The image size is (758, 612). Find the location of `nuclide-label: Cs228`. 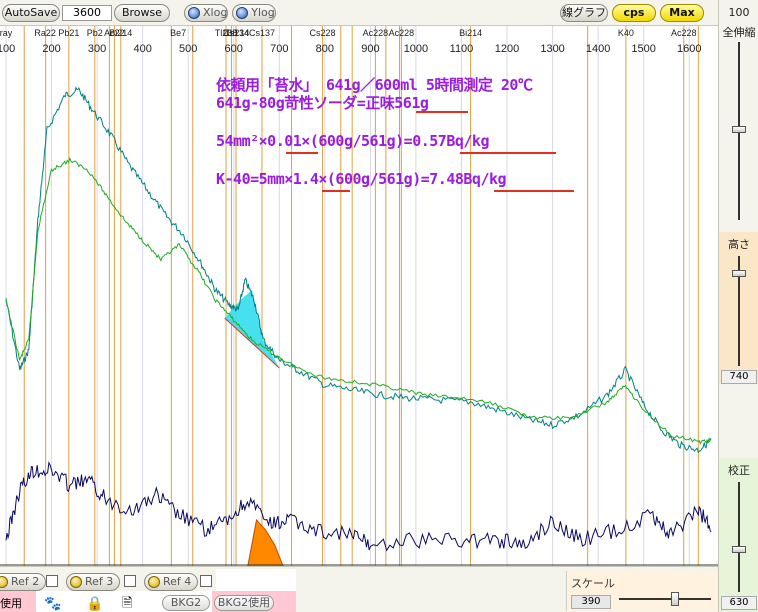

nuclide-label: Cs228 is located at coordinates (323, 33).